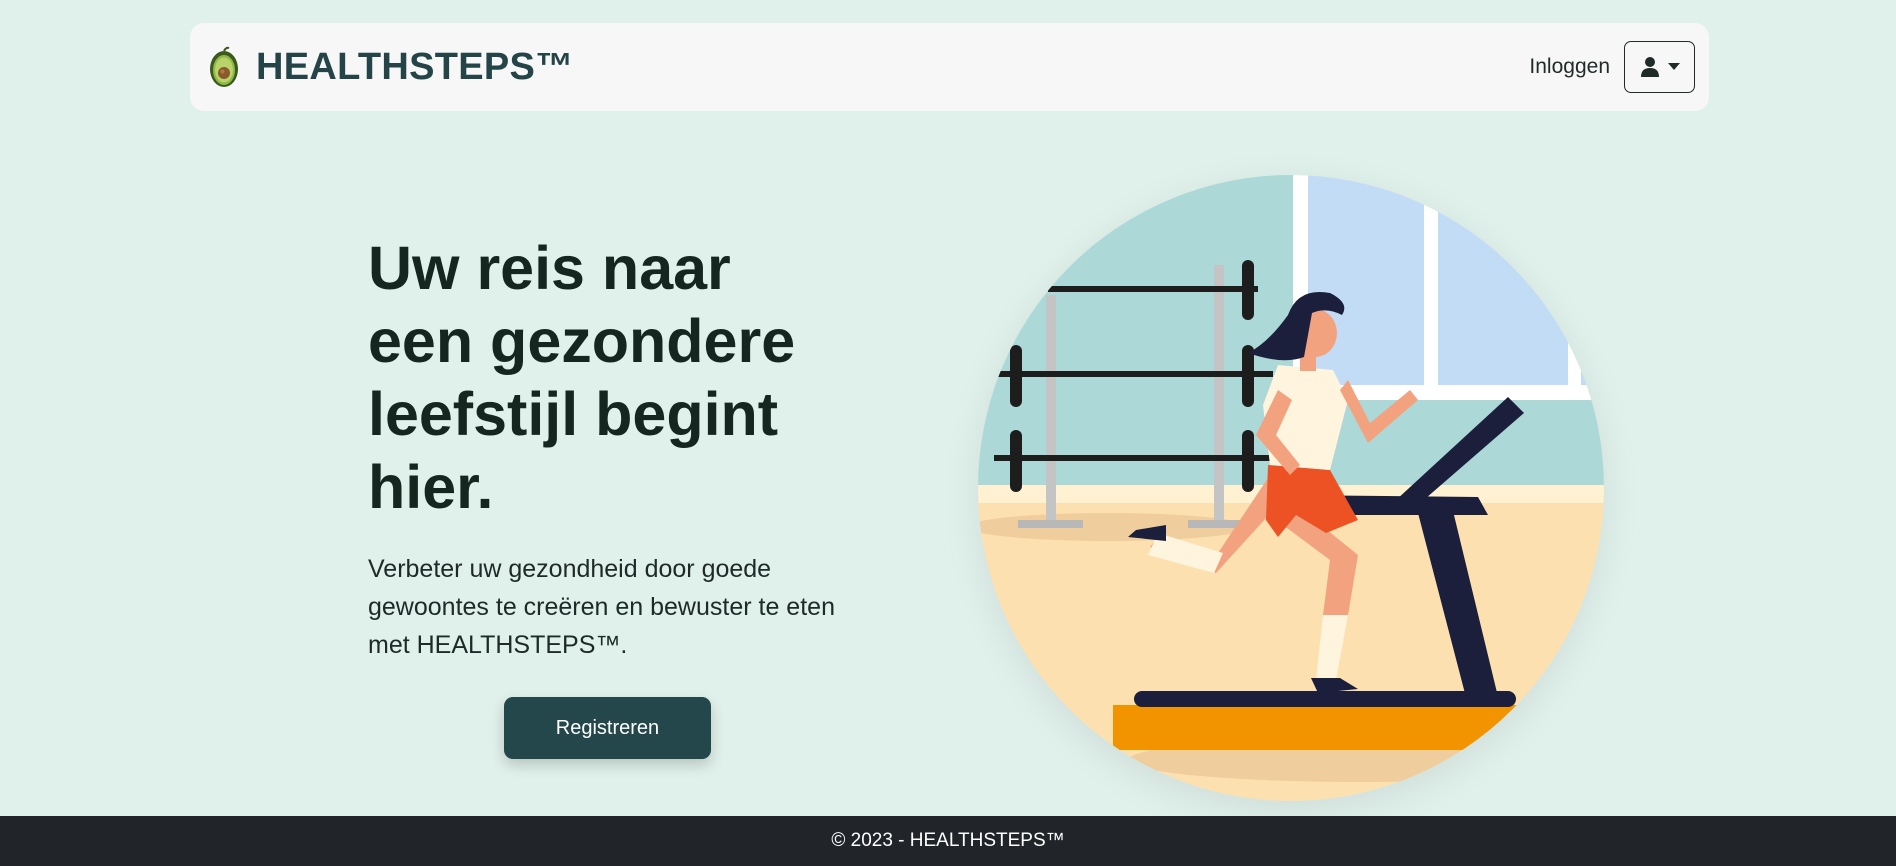 This screenshot has width=1896, height=866. I want to click on user-menu-button, so click(1659, 67).